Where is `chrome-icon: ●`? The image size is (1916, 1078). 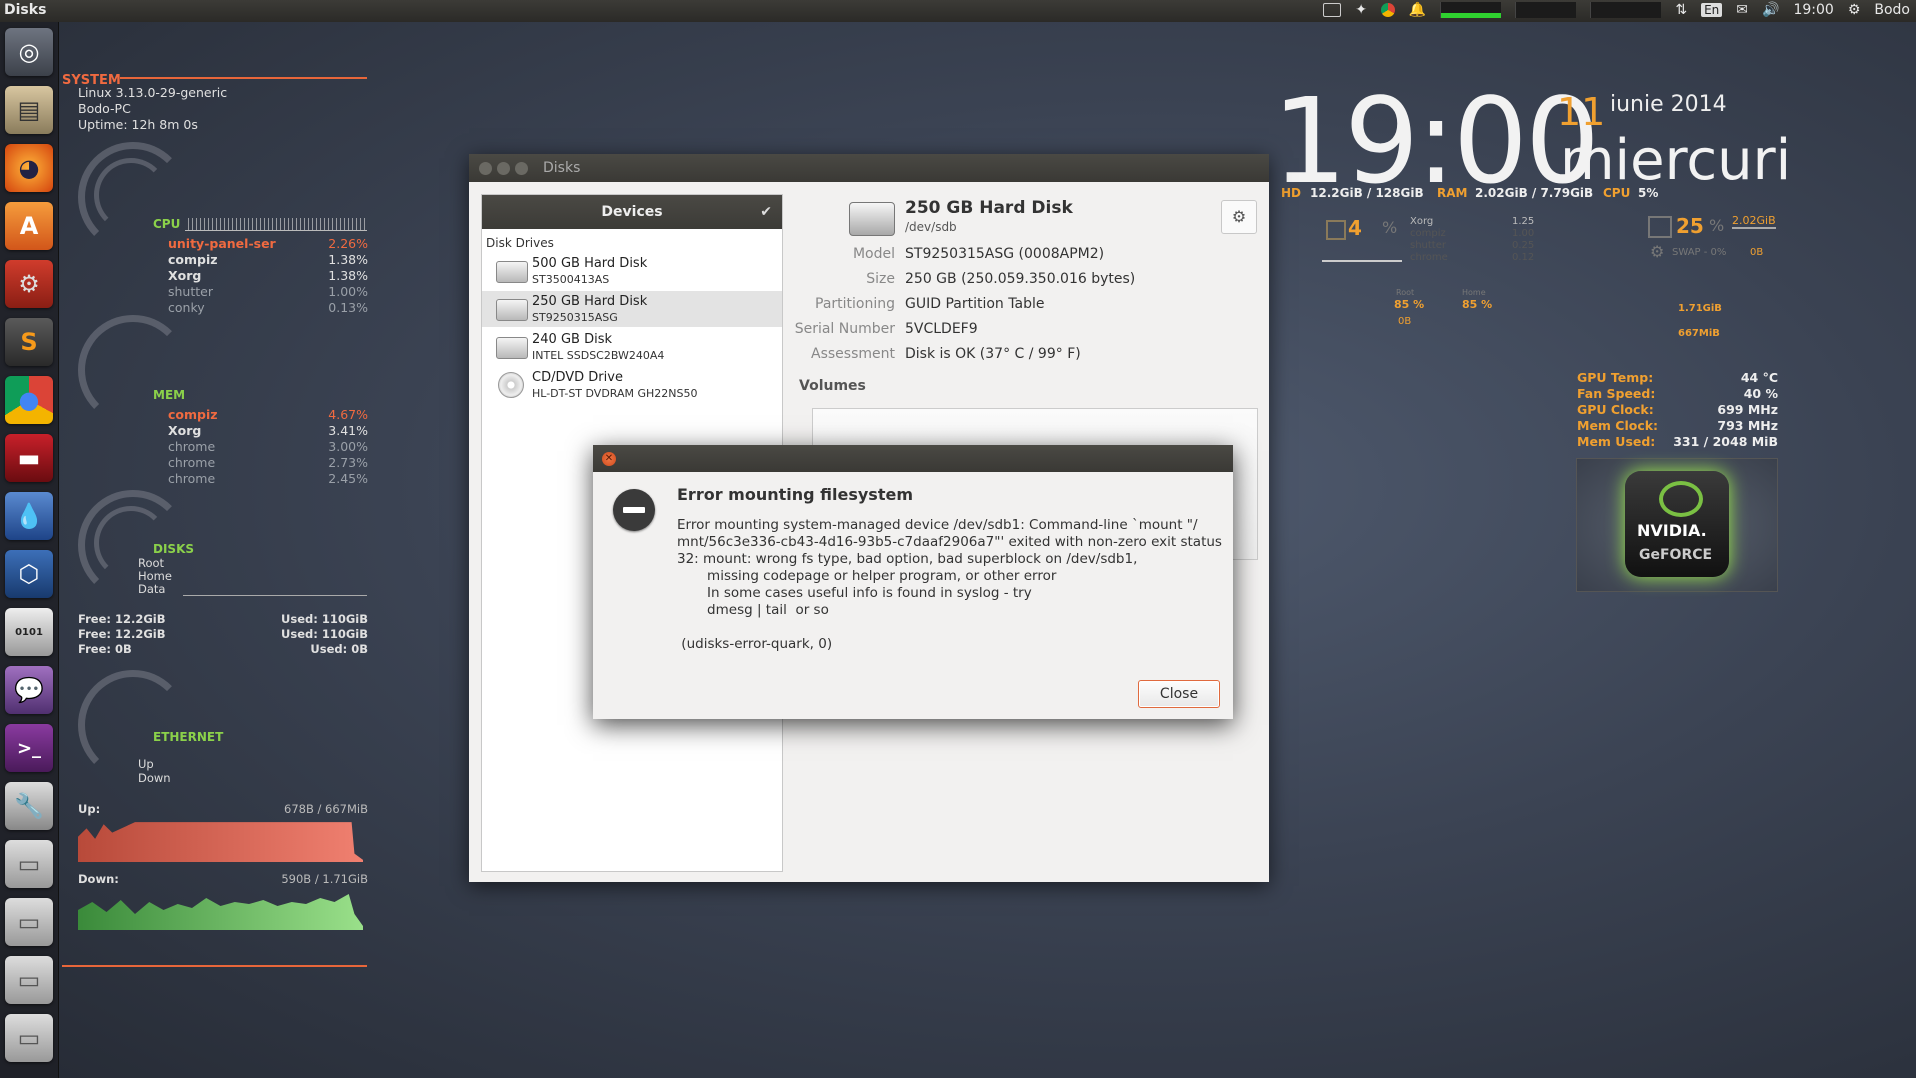
chrome-icon: ● is located at coordinates (29, 400).